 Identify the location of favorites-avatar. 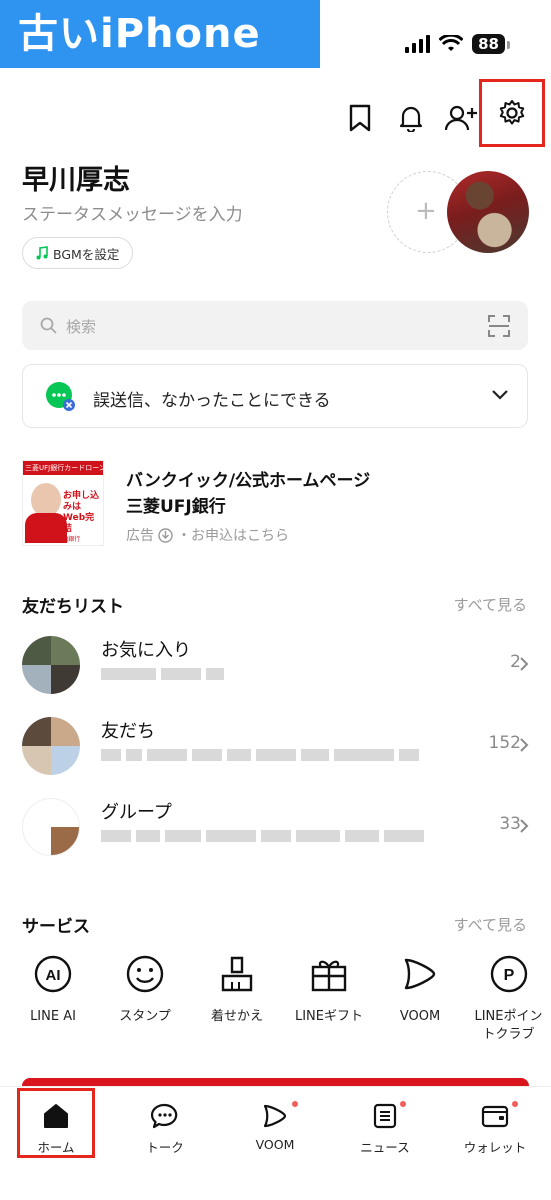
(51, 665).